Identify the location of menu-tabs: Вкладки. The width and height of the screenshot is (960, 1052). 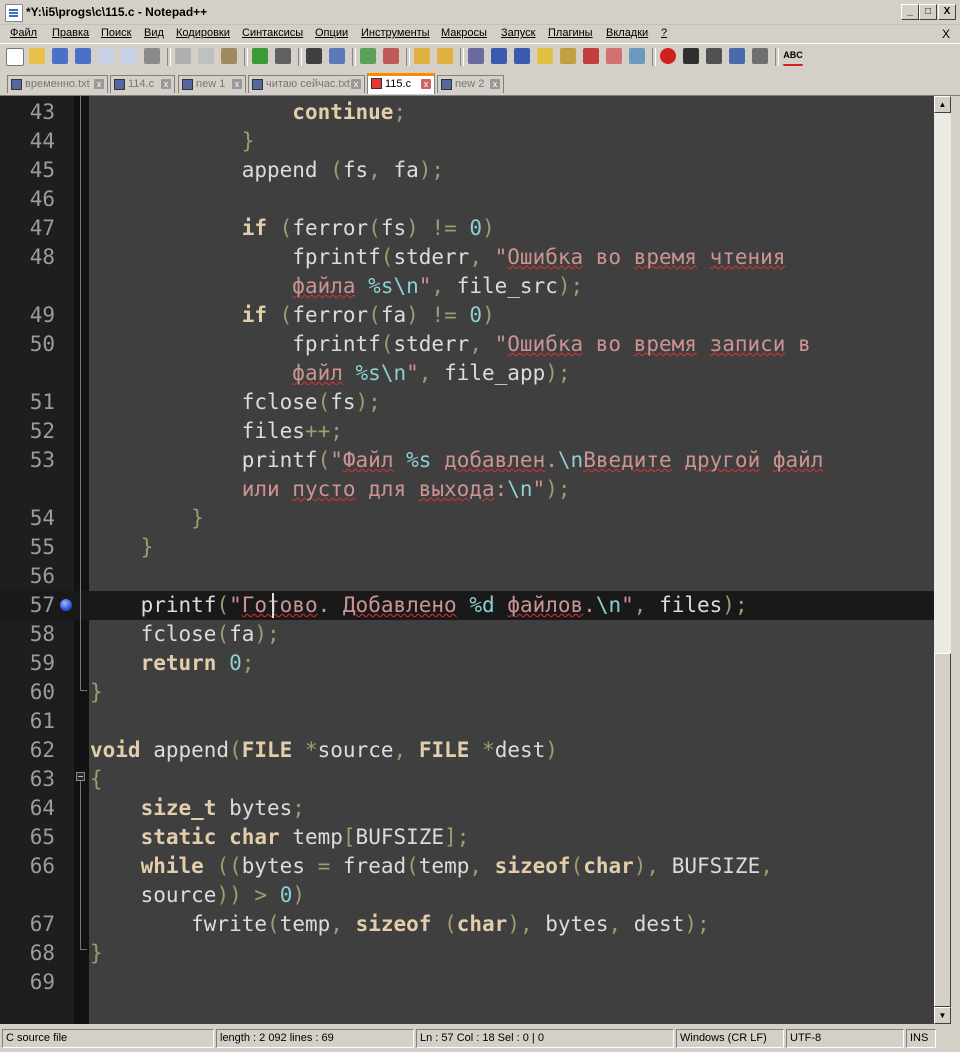
(627, 33).